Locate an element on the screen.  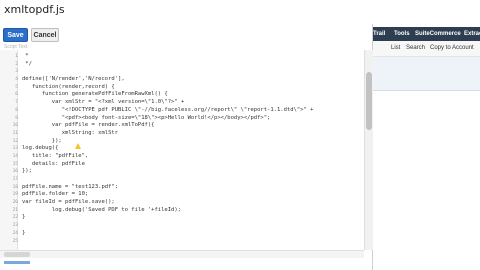
code-line: 25 is located at coordinates (188, 242).